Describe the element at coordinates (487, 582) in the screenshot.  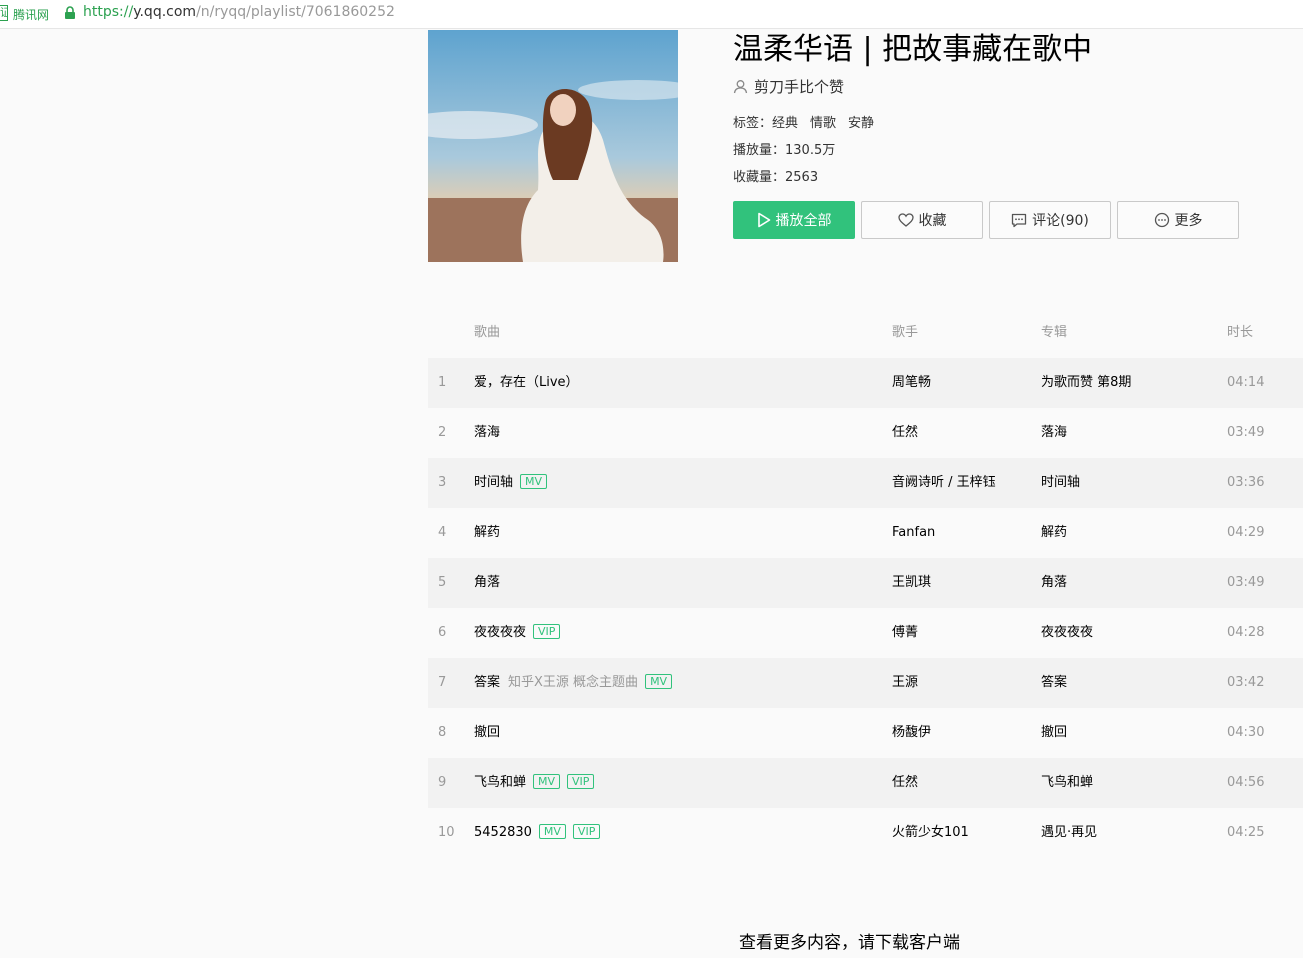
I see `song-title: 角落` at that location.